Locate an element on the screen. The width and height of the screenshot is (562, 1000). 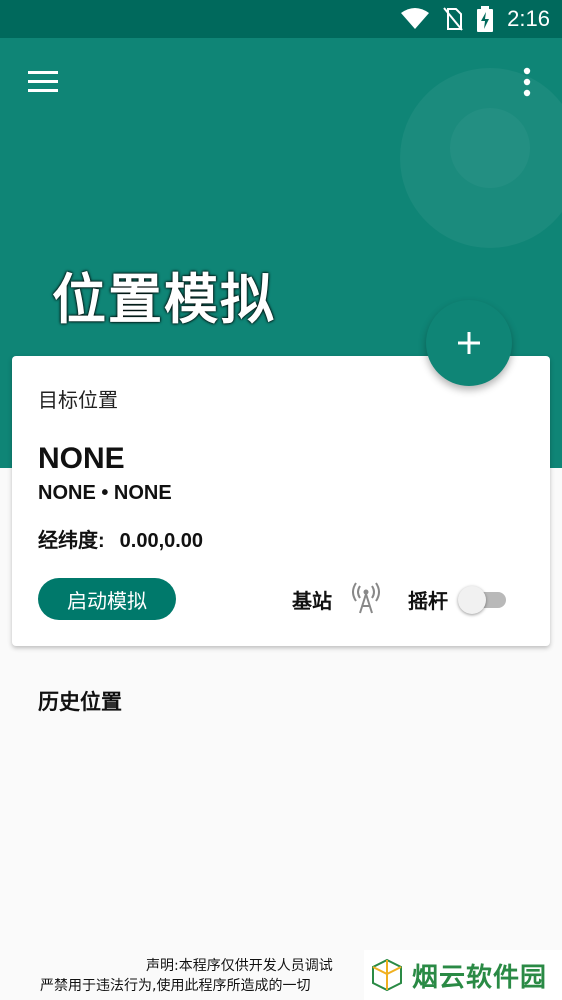
place-detail: NONE • NONE is located at coordinates (105, 493).